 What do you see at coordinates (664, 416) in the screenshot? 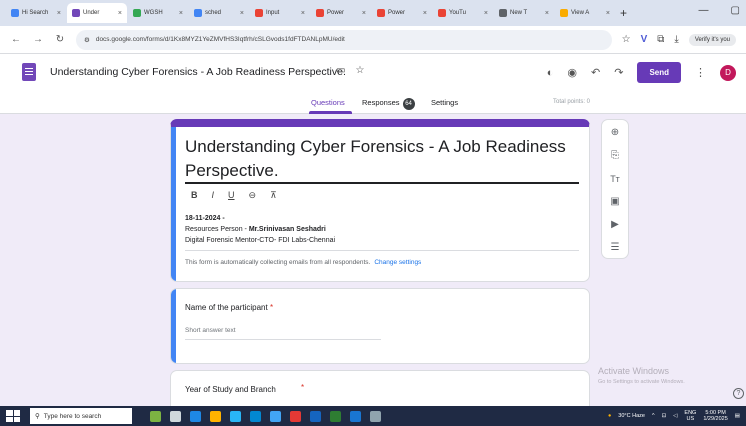
I see `network-icon: ⊡` at bounding box center [664, 416].